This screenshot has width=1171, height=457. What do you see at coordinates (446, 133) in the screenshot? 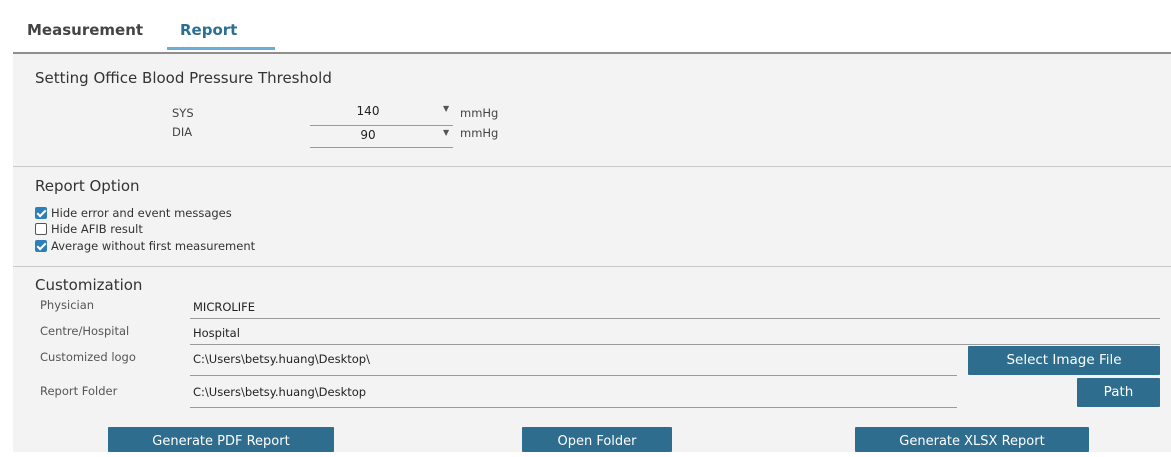
I see `dia-dropdown-icon: ▼` at bounding box center [446, 133].